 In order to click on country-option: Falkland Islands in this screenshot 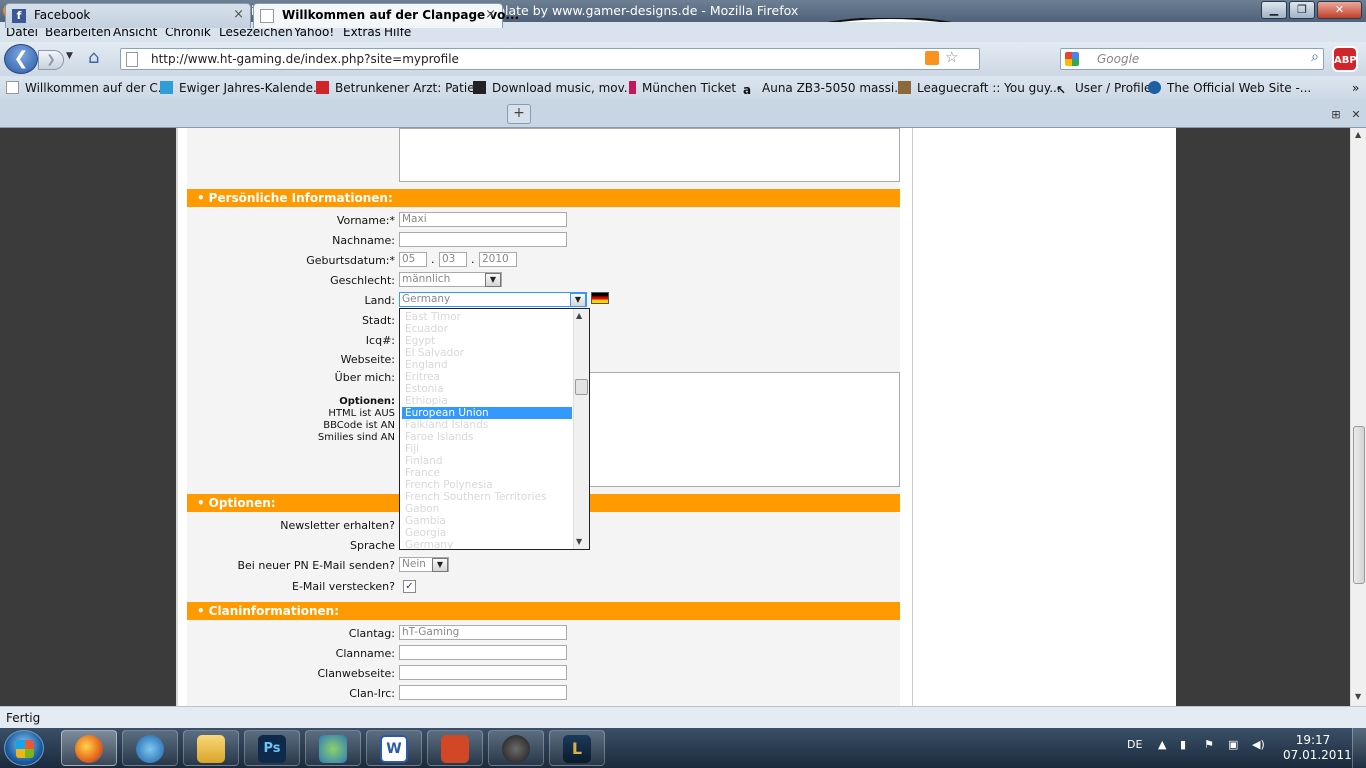, I will do `click(487, 425)`.